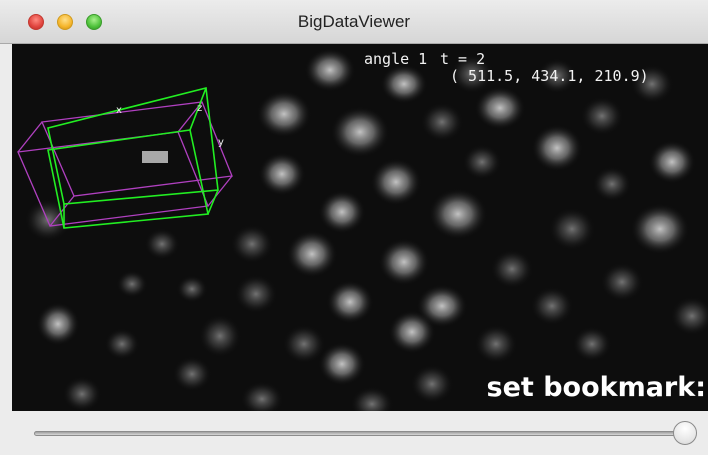 The image size is (708, 455). What do you see at coordinates (119, 110) in the screenshot?
I see `box-axis-x-label: x` at bounding box center [119, 110].